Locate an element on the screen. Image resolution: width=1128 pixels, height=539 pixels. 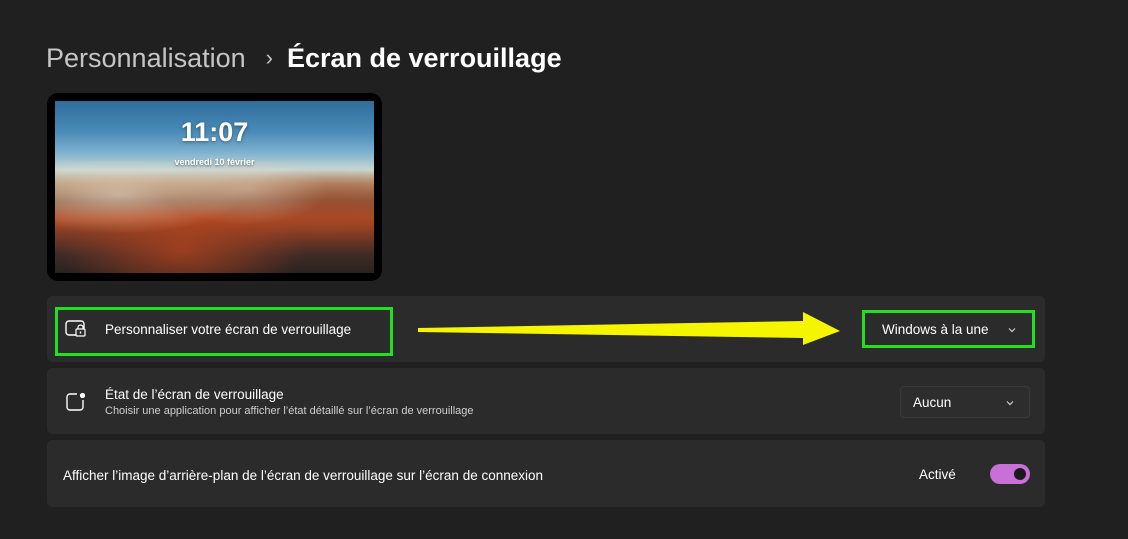
preview-date: vendredi 10 février is located at coordinates (214, 162).